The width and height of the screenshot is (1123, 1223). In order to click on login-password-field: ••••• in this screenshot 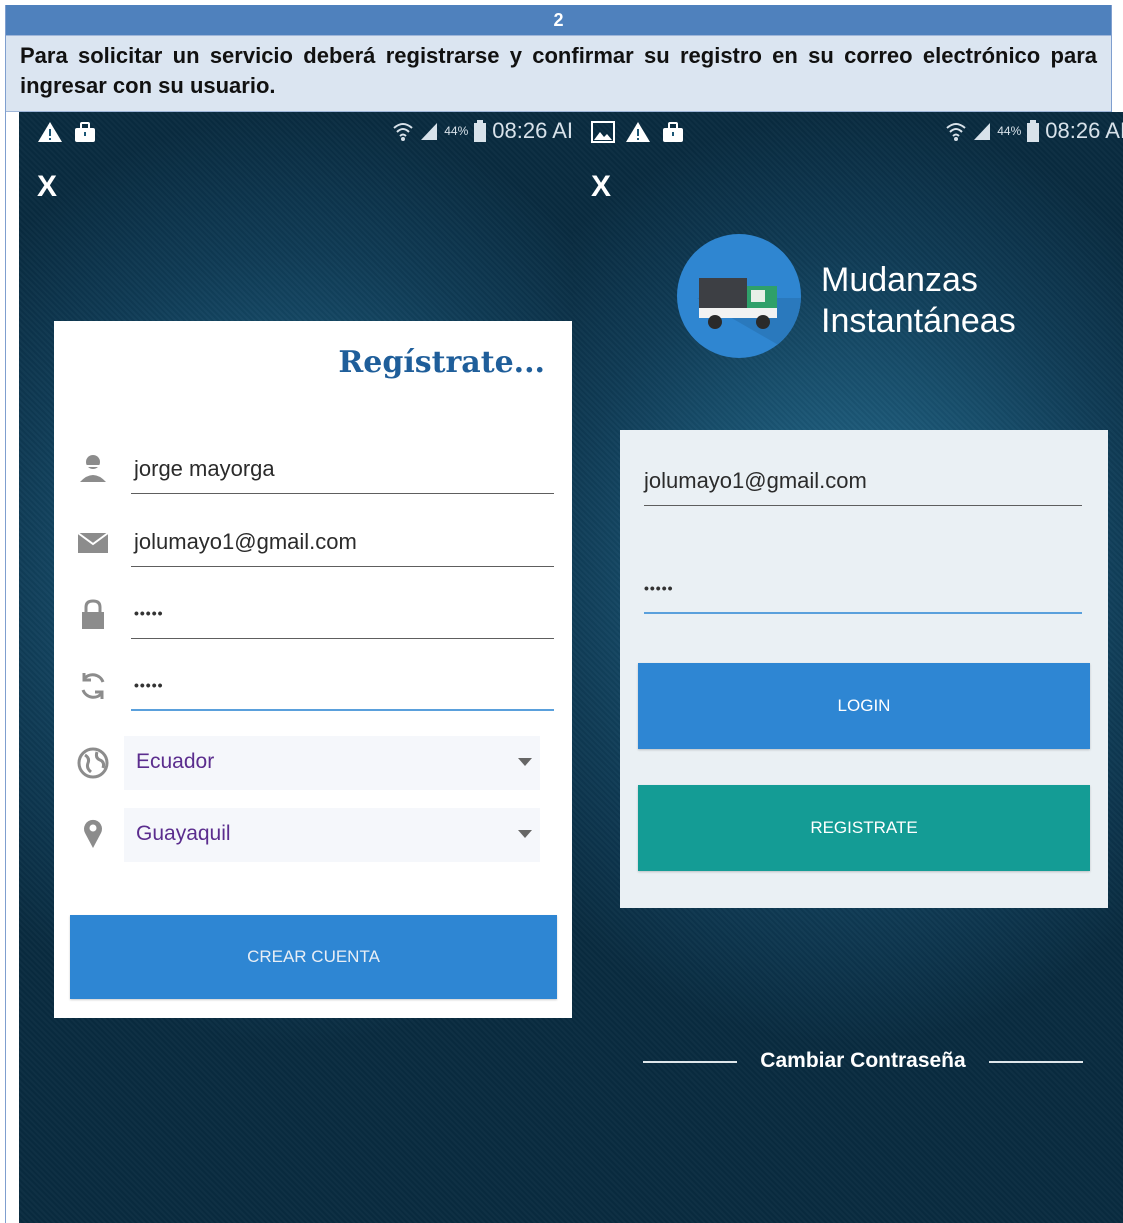, I will do `click(863, 590)`.